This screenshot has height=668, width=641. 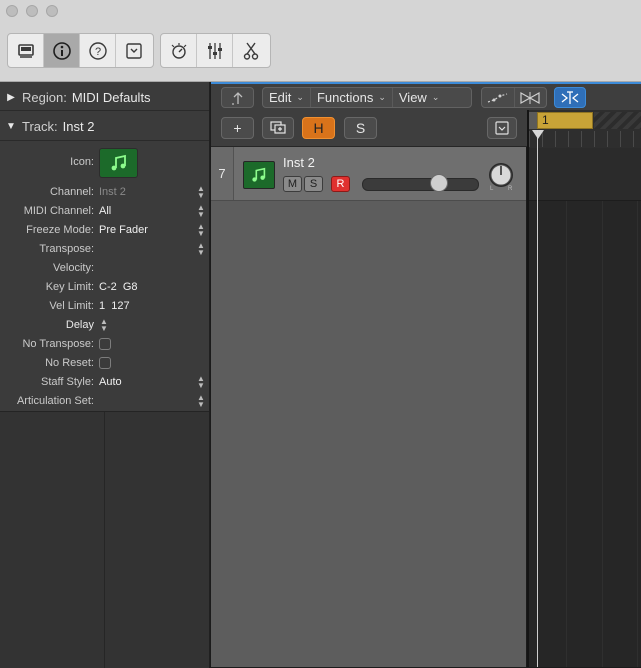 I want to click on region-name: MIDI Defaults, so click(x=111, y=97).